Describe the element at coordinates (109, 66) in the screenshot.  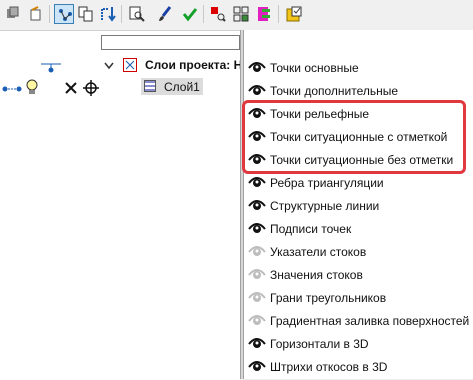
I see `chevron-down-icon` at that location.